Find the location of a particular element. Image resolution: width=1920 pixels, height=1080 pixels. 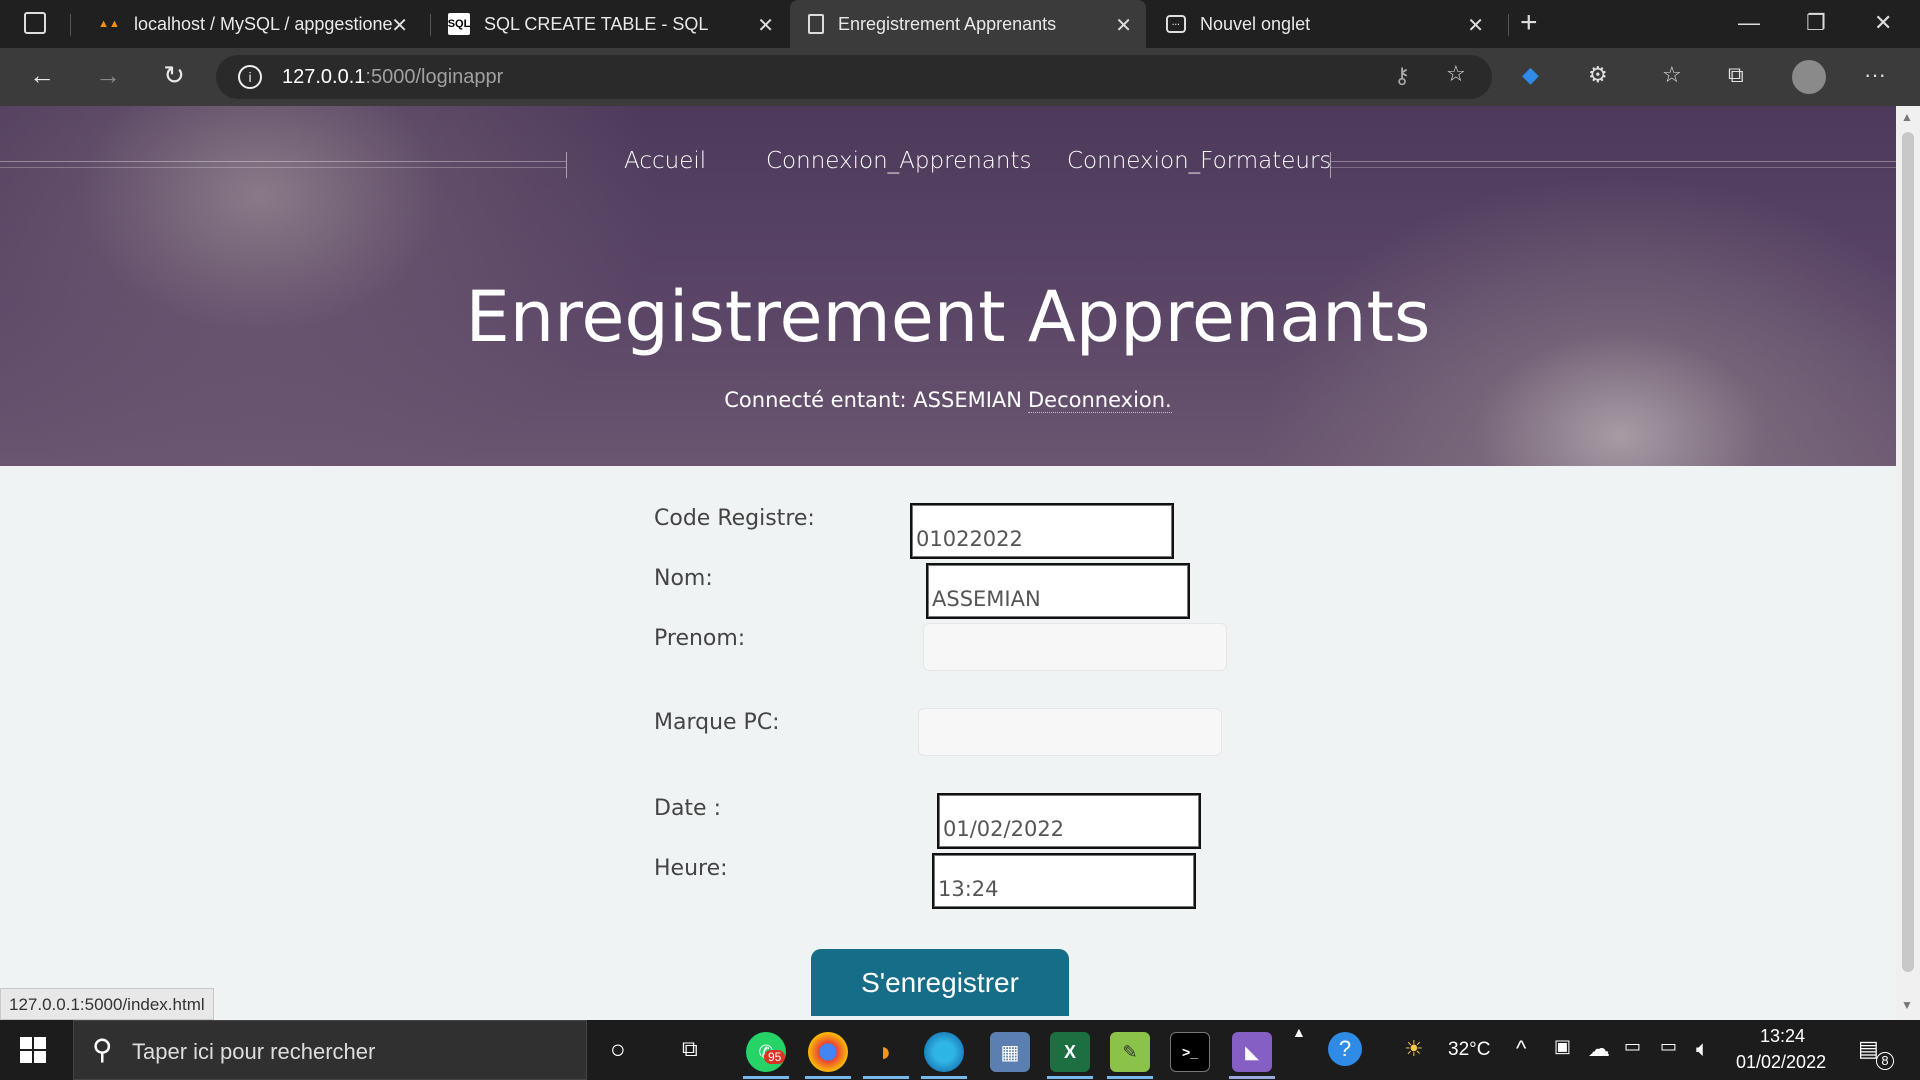

volume-icon: 🔈︎ is located at coordinates (1702, 1049).